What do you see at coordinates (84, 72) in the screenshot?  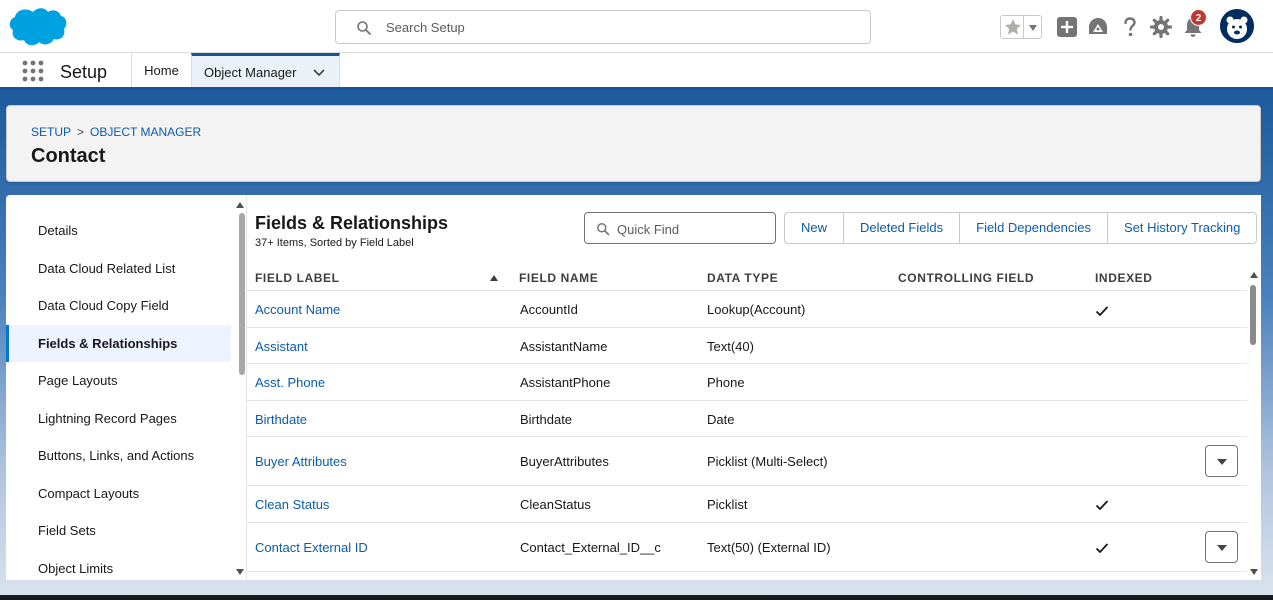 I see `app-name: Setup` at bounding box center [84, 72].